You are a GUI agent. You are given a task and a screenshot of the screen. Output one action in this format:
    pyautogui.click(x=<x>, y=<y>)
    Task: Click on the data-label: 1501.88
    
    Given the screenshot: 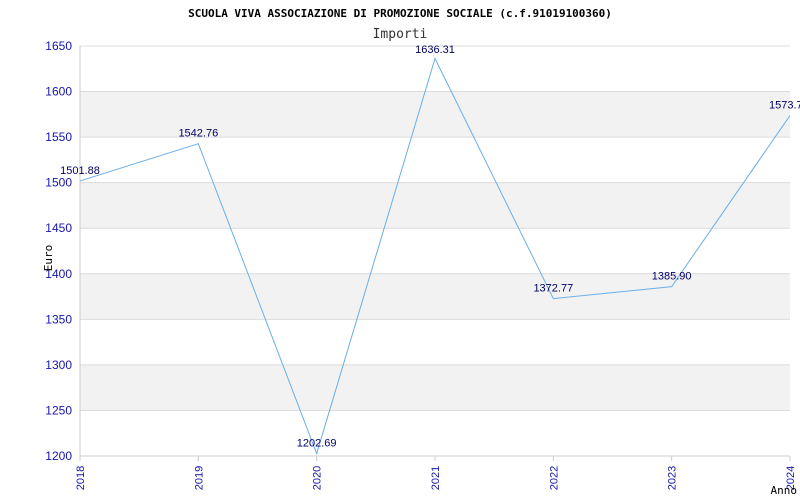 What is the action you would take?
    pyautogui.click(x=80, y=171)
    